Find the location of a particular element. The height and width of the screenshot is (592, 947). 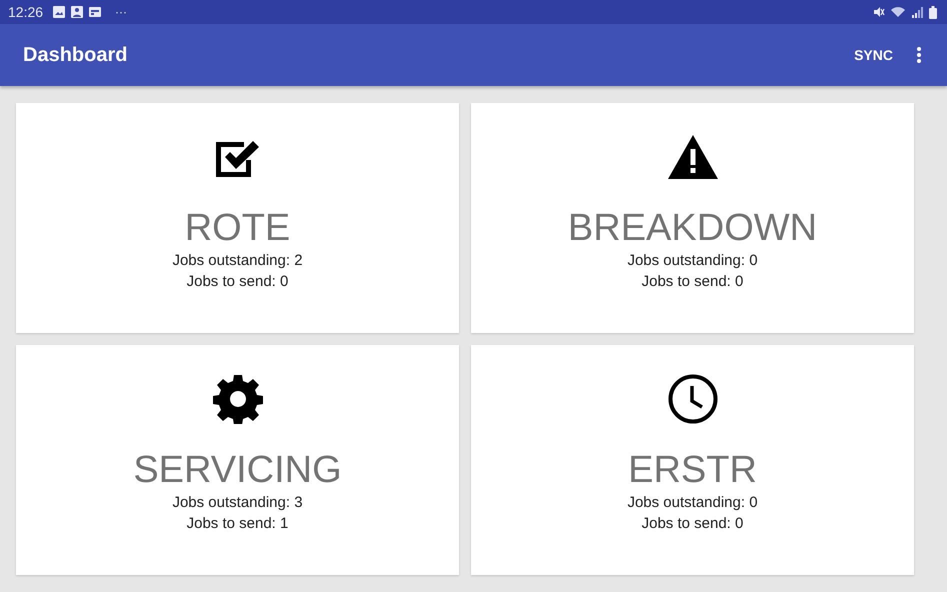

image-icon is located at coordinates (59, 12).